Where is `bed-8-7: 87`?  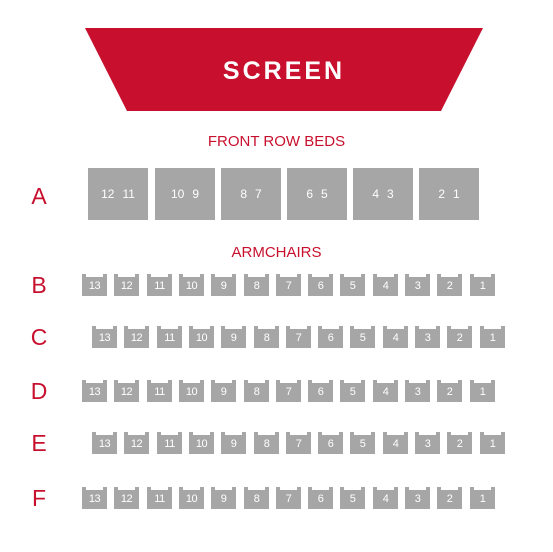 bed-8-7: 87 is located at coordinates (251, 194).